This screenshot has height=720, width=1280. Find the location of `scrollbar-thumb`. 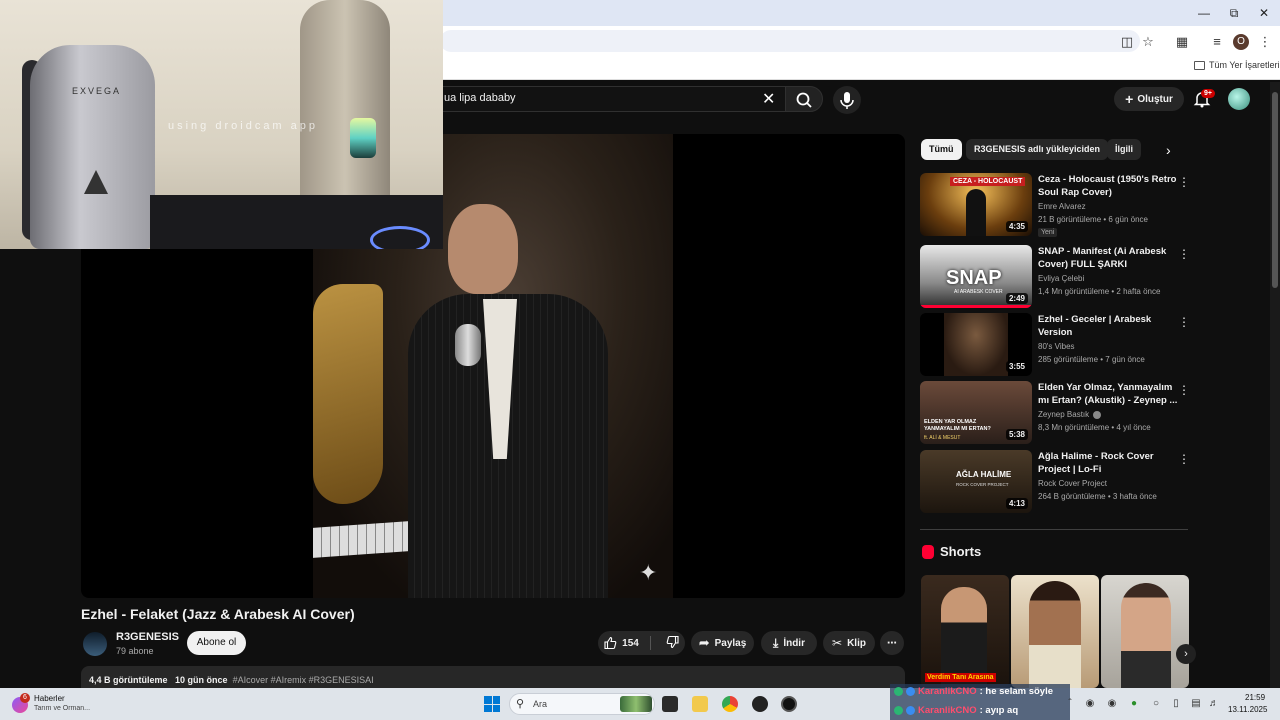

scrollbar-thumb is located at coordinates (1275, 190).